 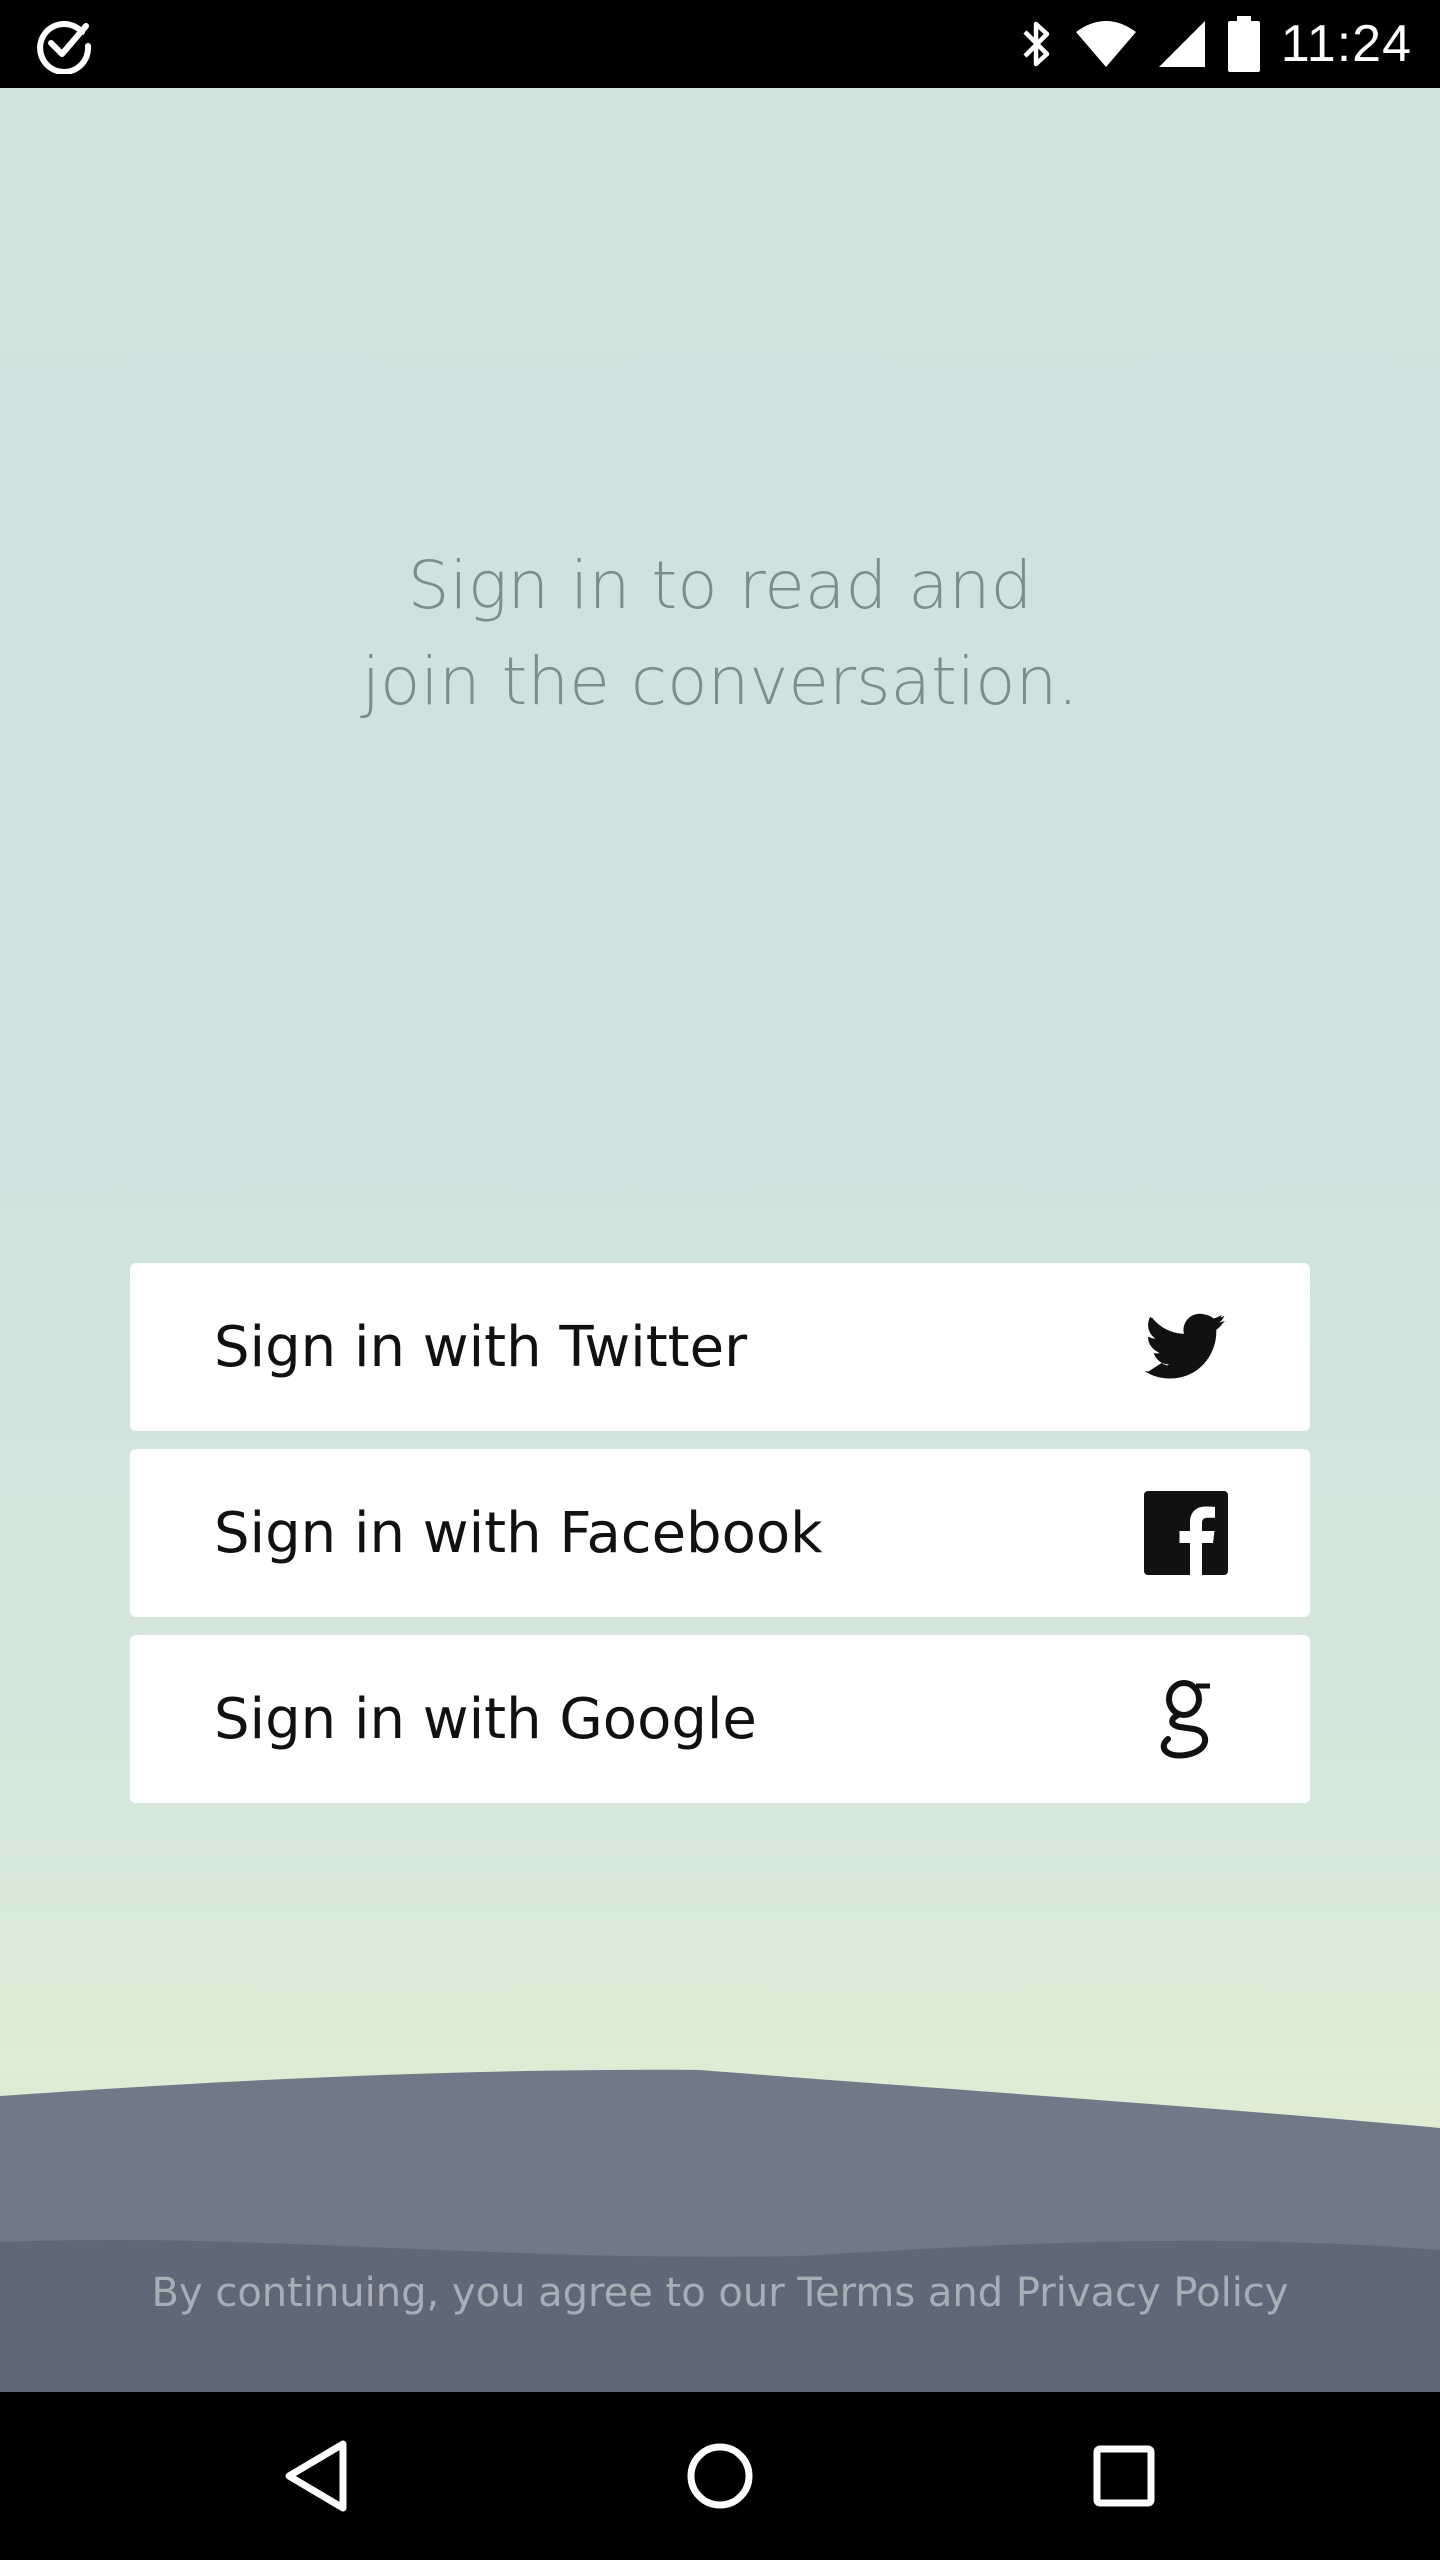 I want to click on google-icon, so click(x=1186, y=1719).